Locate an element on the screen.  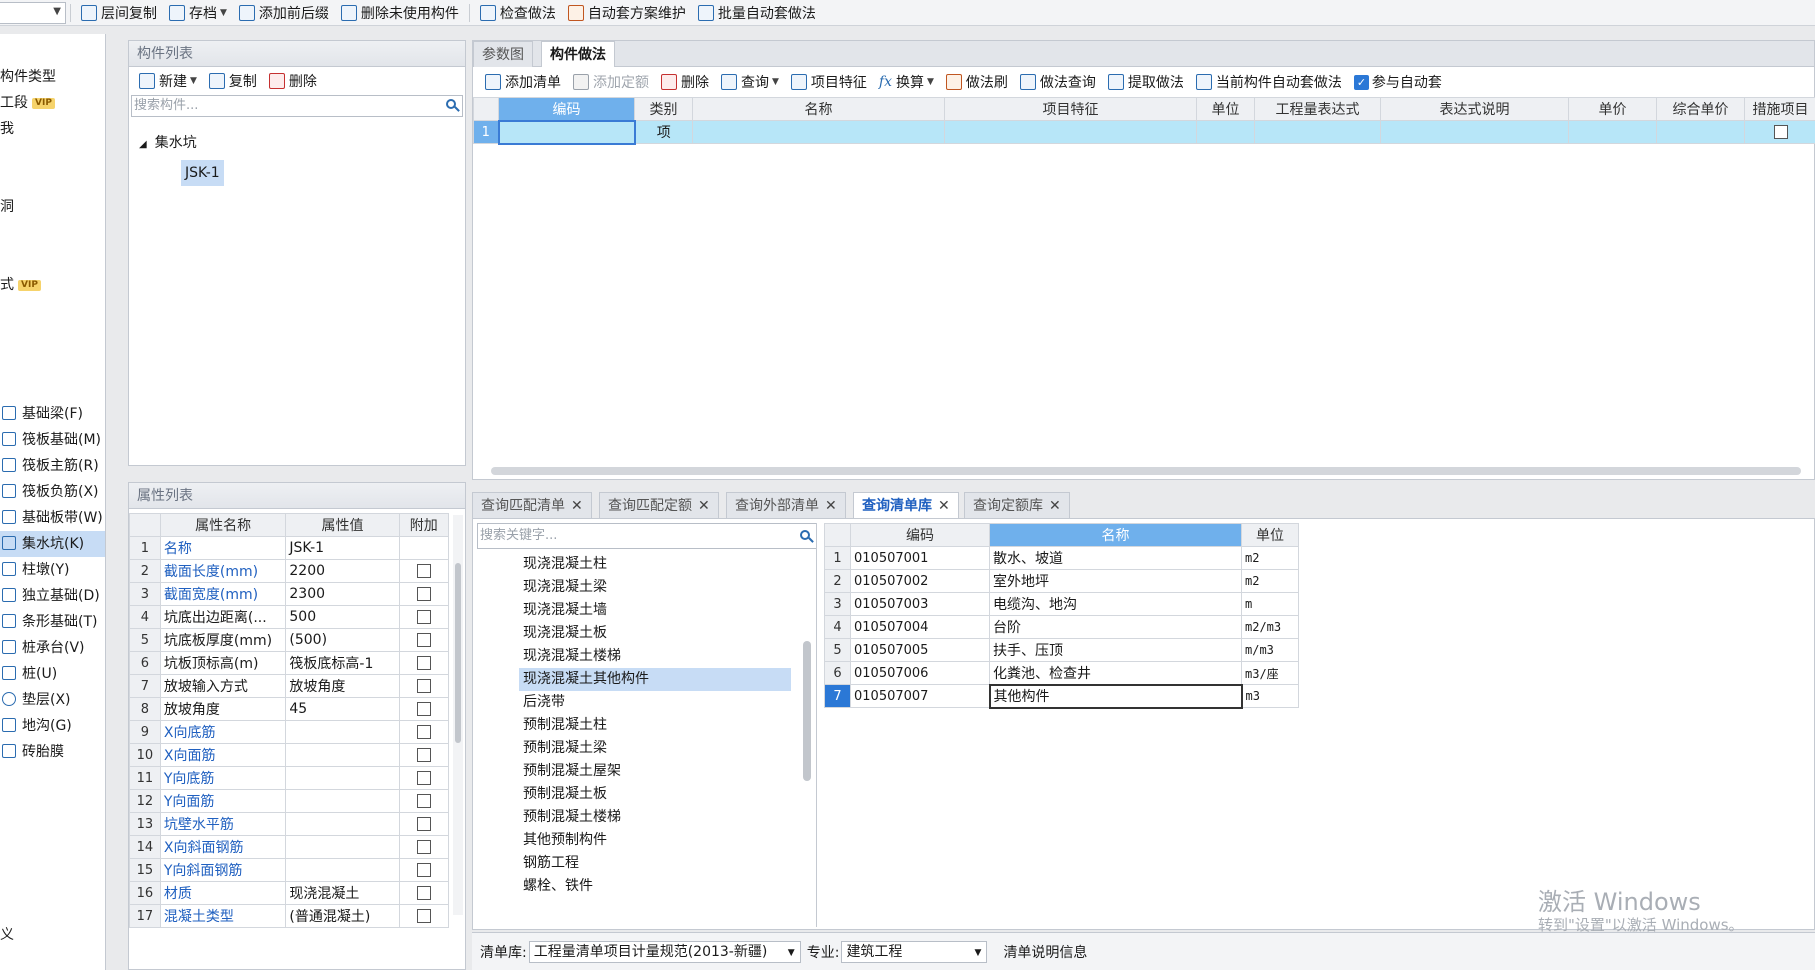
nav-item-column-pier: 柱墩(Y) is located at coordinates (52, 570).